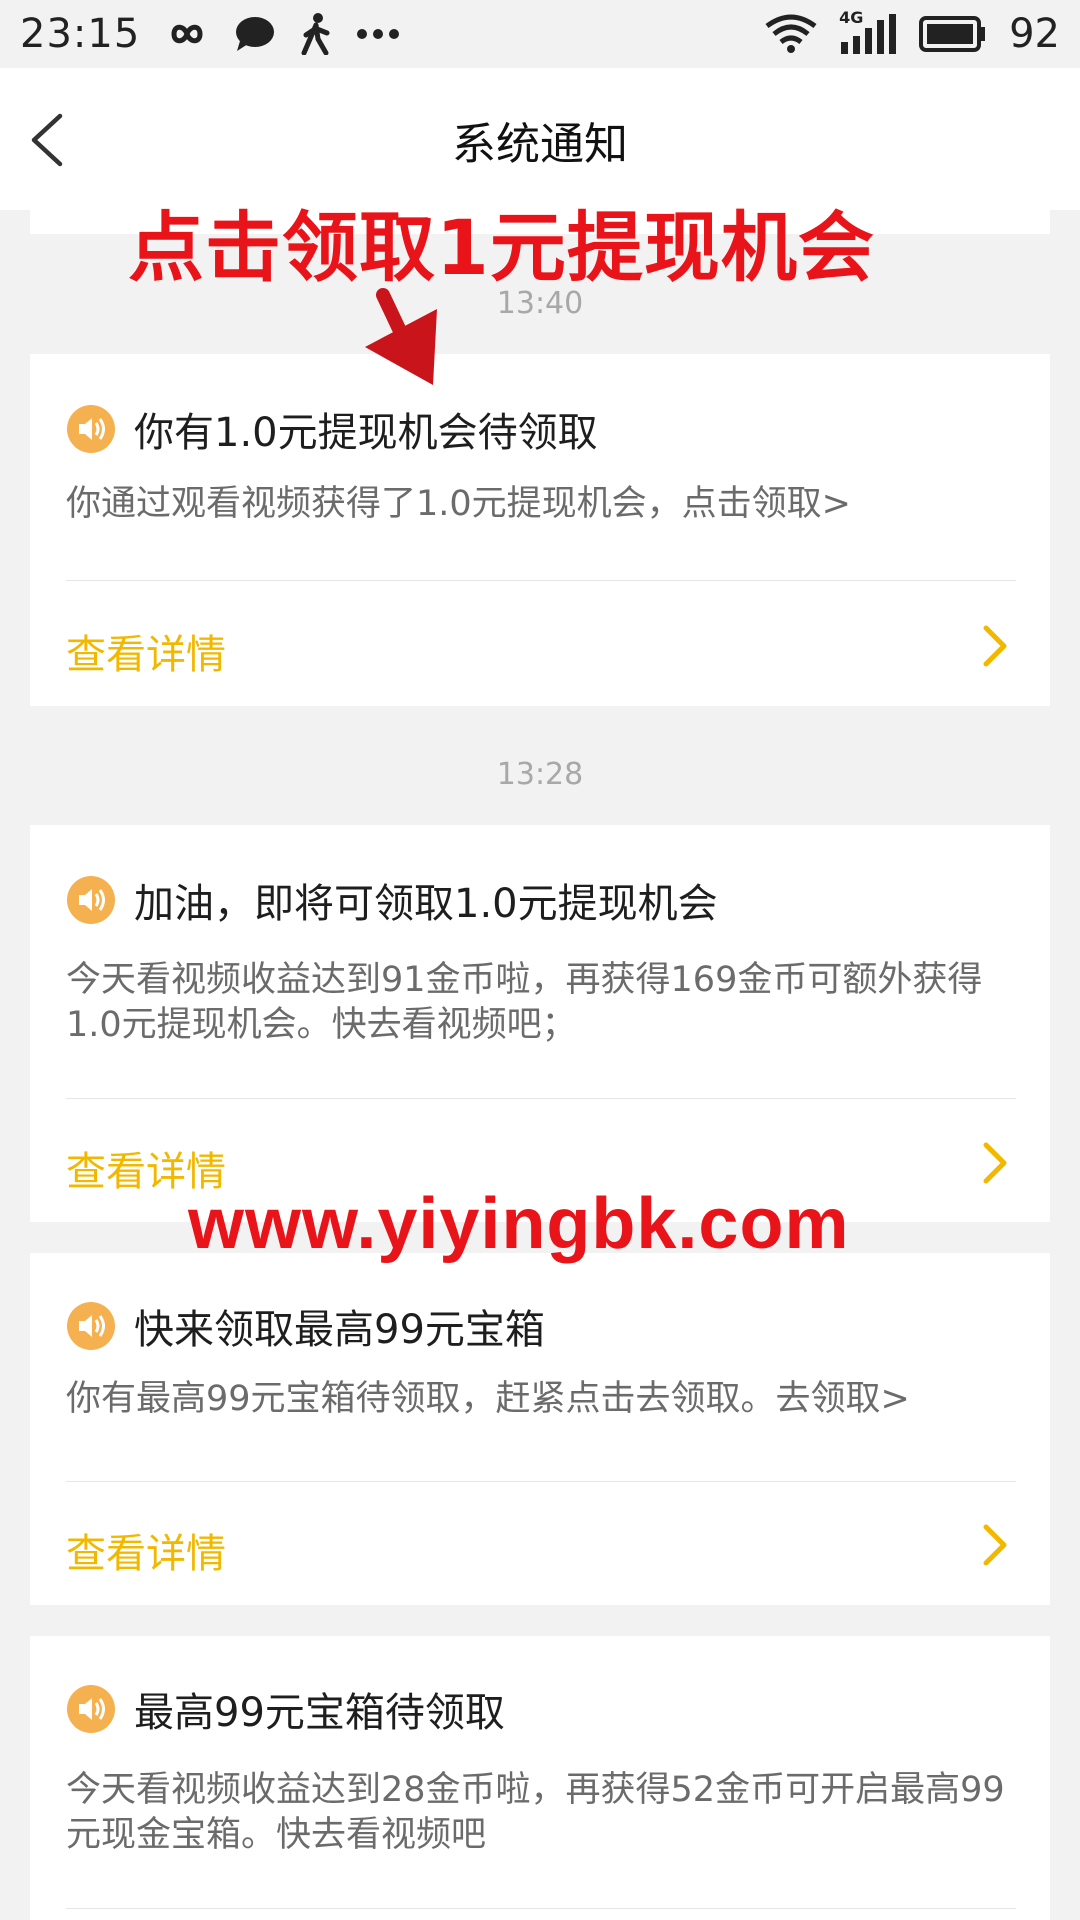  I want to click on red-arrow-icon, so click(401, 336).